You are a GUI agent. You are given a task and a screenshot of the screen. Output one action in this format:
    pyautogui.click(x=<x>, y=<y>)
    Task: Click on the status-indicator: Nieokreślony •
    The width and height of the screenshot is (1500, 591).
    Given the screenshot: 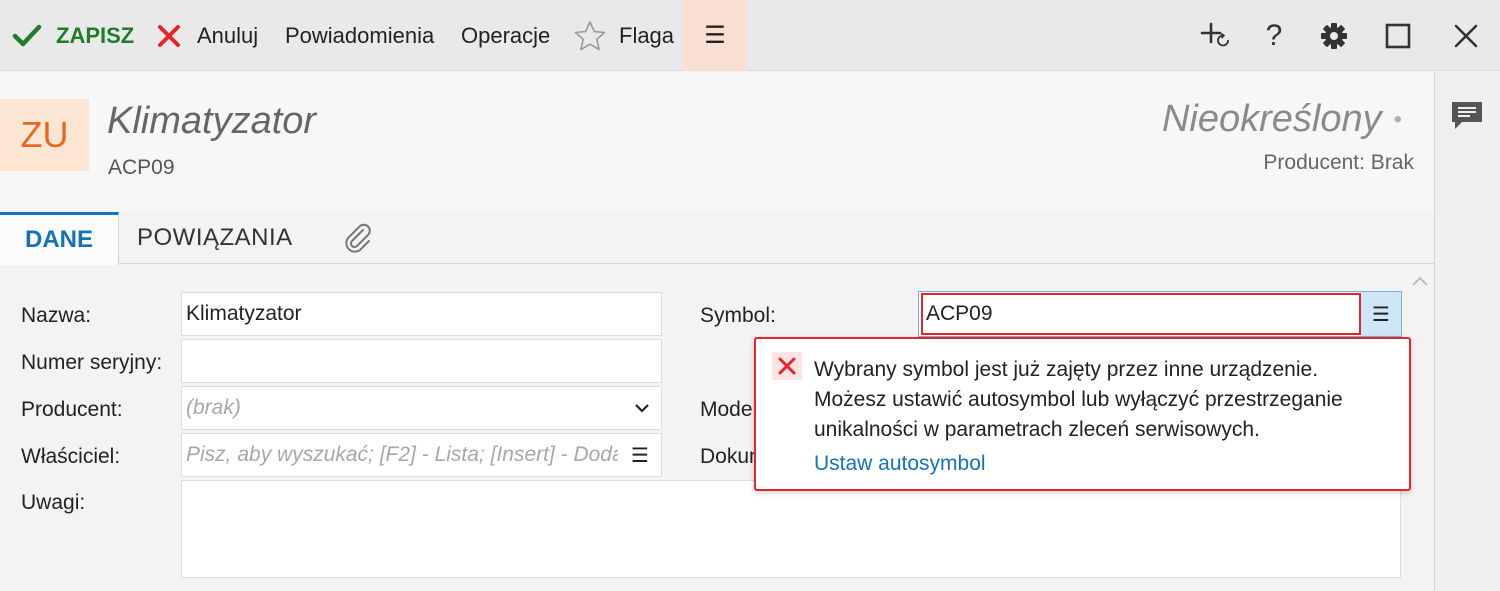 What is the action you would take?
    pyautogui.click(x=1282, y=119)
    